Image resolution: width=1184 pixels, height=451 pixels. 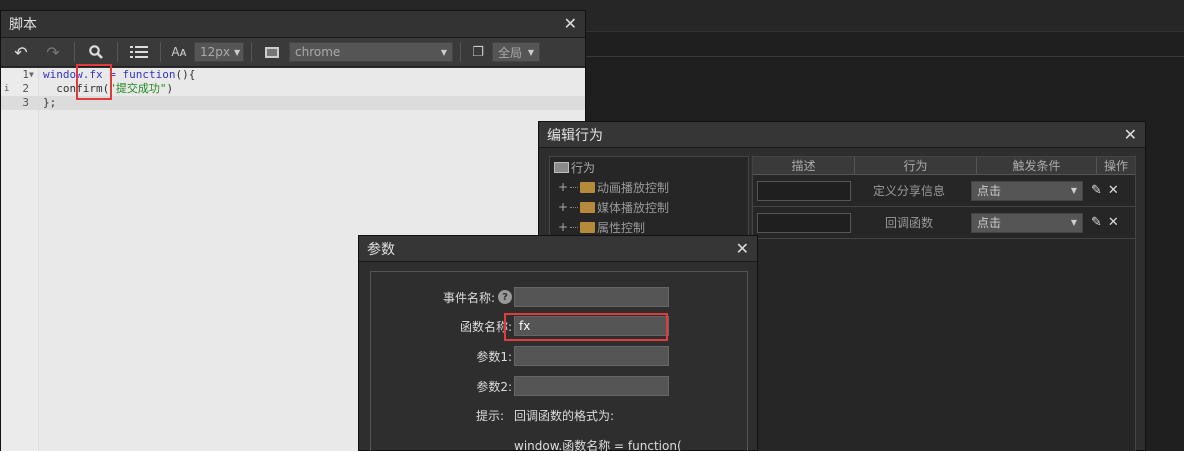 I want to click on behavior-cell: 定义分享信息, so click(x=908, y=191).